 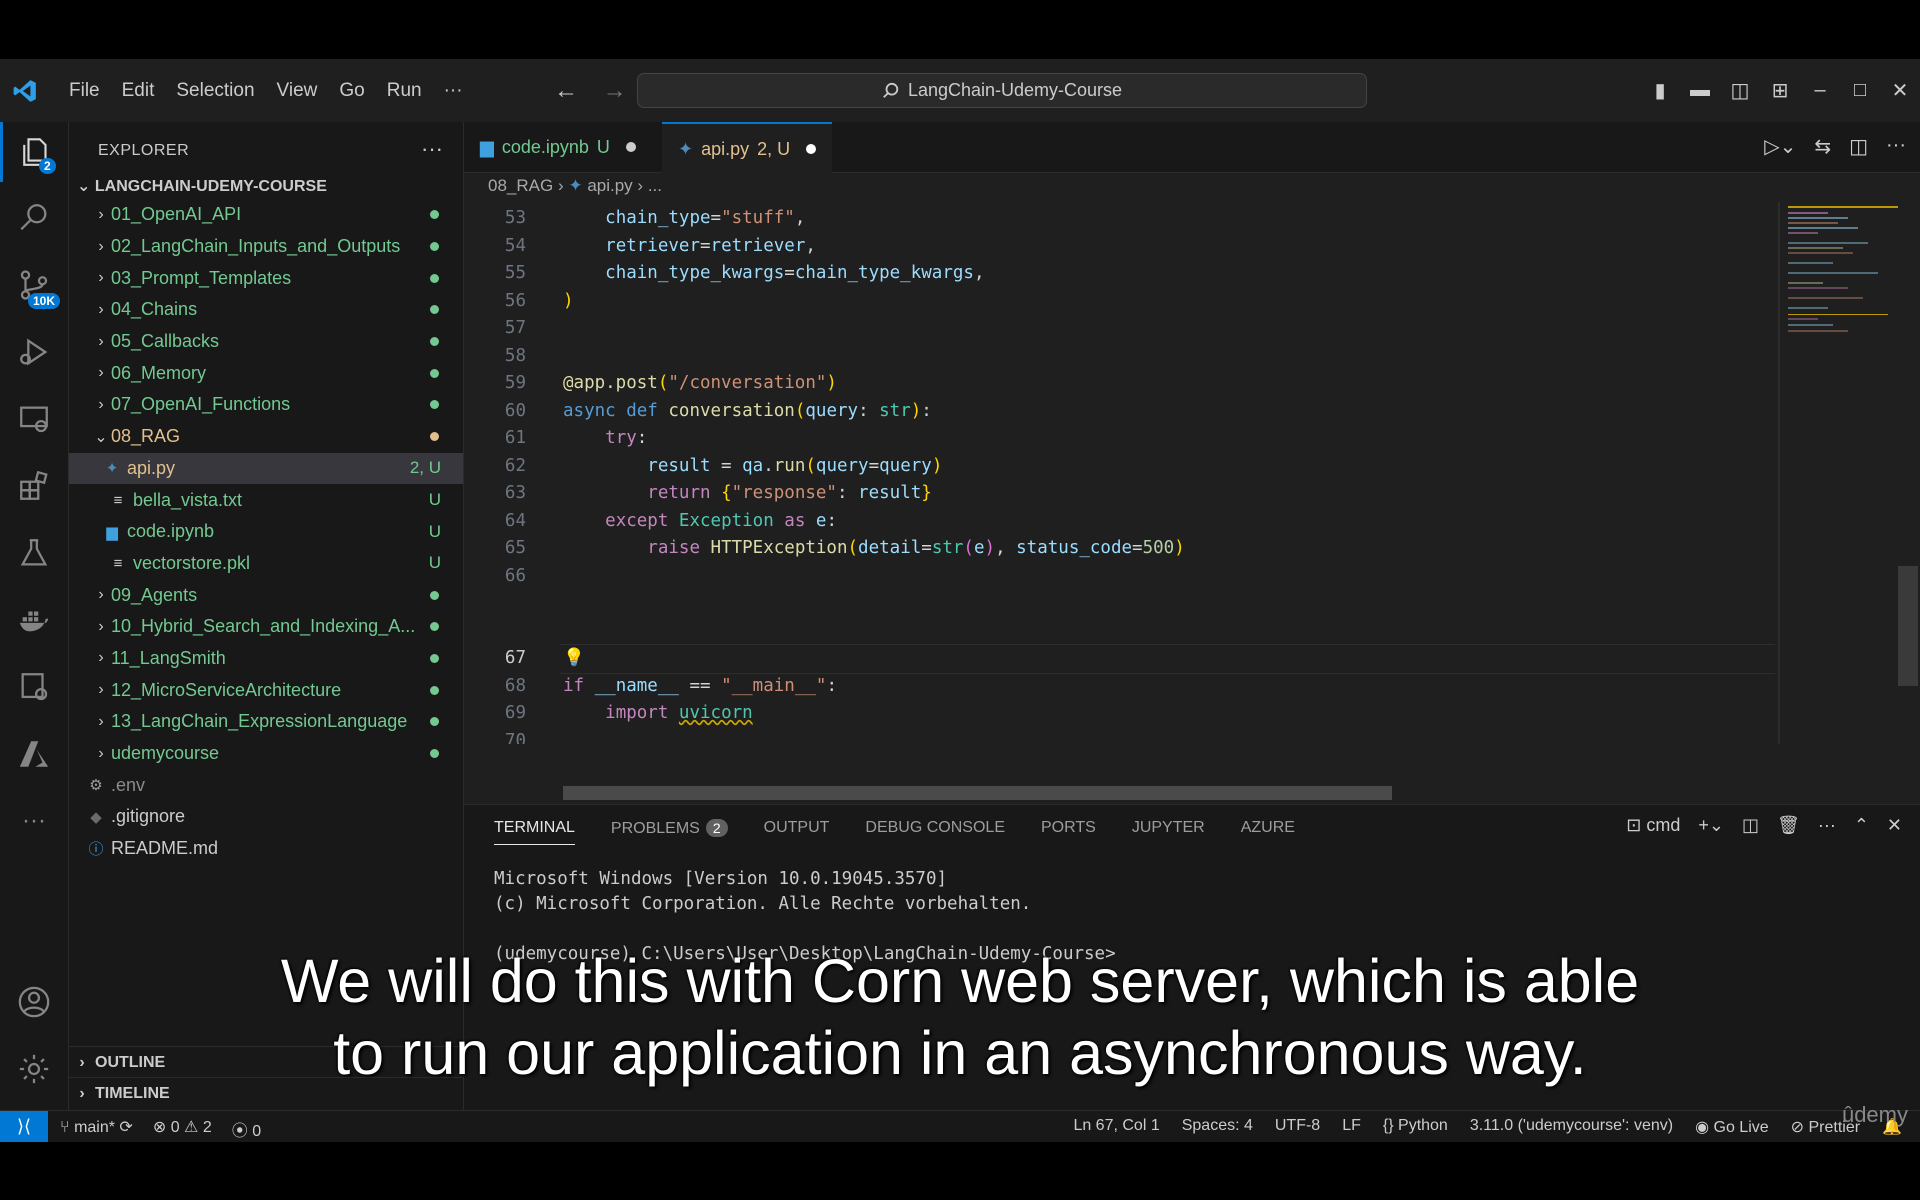 What do you see at coordinates (246, 1129) in the screenshot?
I see `ports-indicator: ⦿ 0` at bounding box center [246, 1129].